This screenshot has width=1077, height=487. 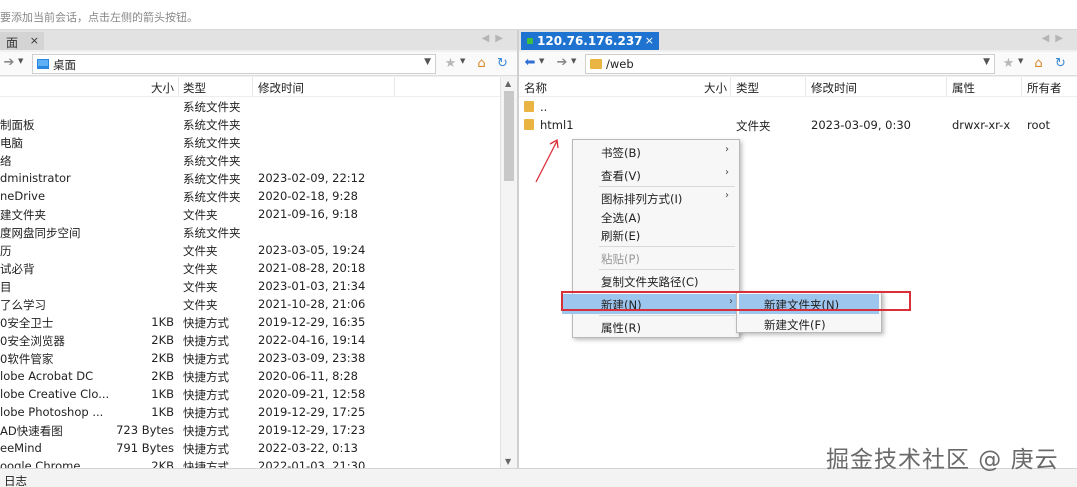 I want to click on table-row: .., so click(x=798, y=107).